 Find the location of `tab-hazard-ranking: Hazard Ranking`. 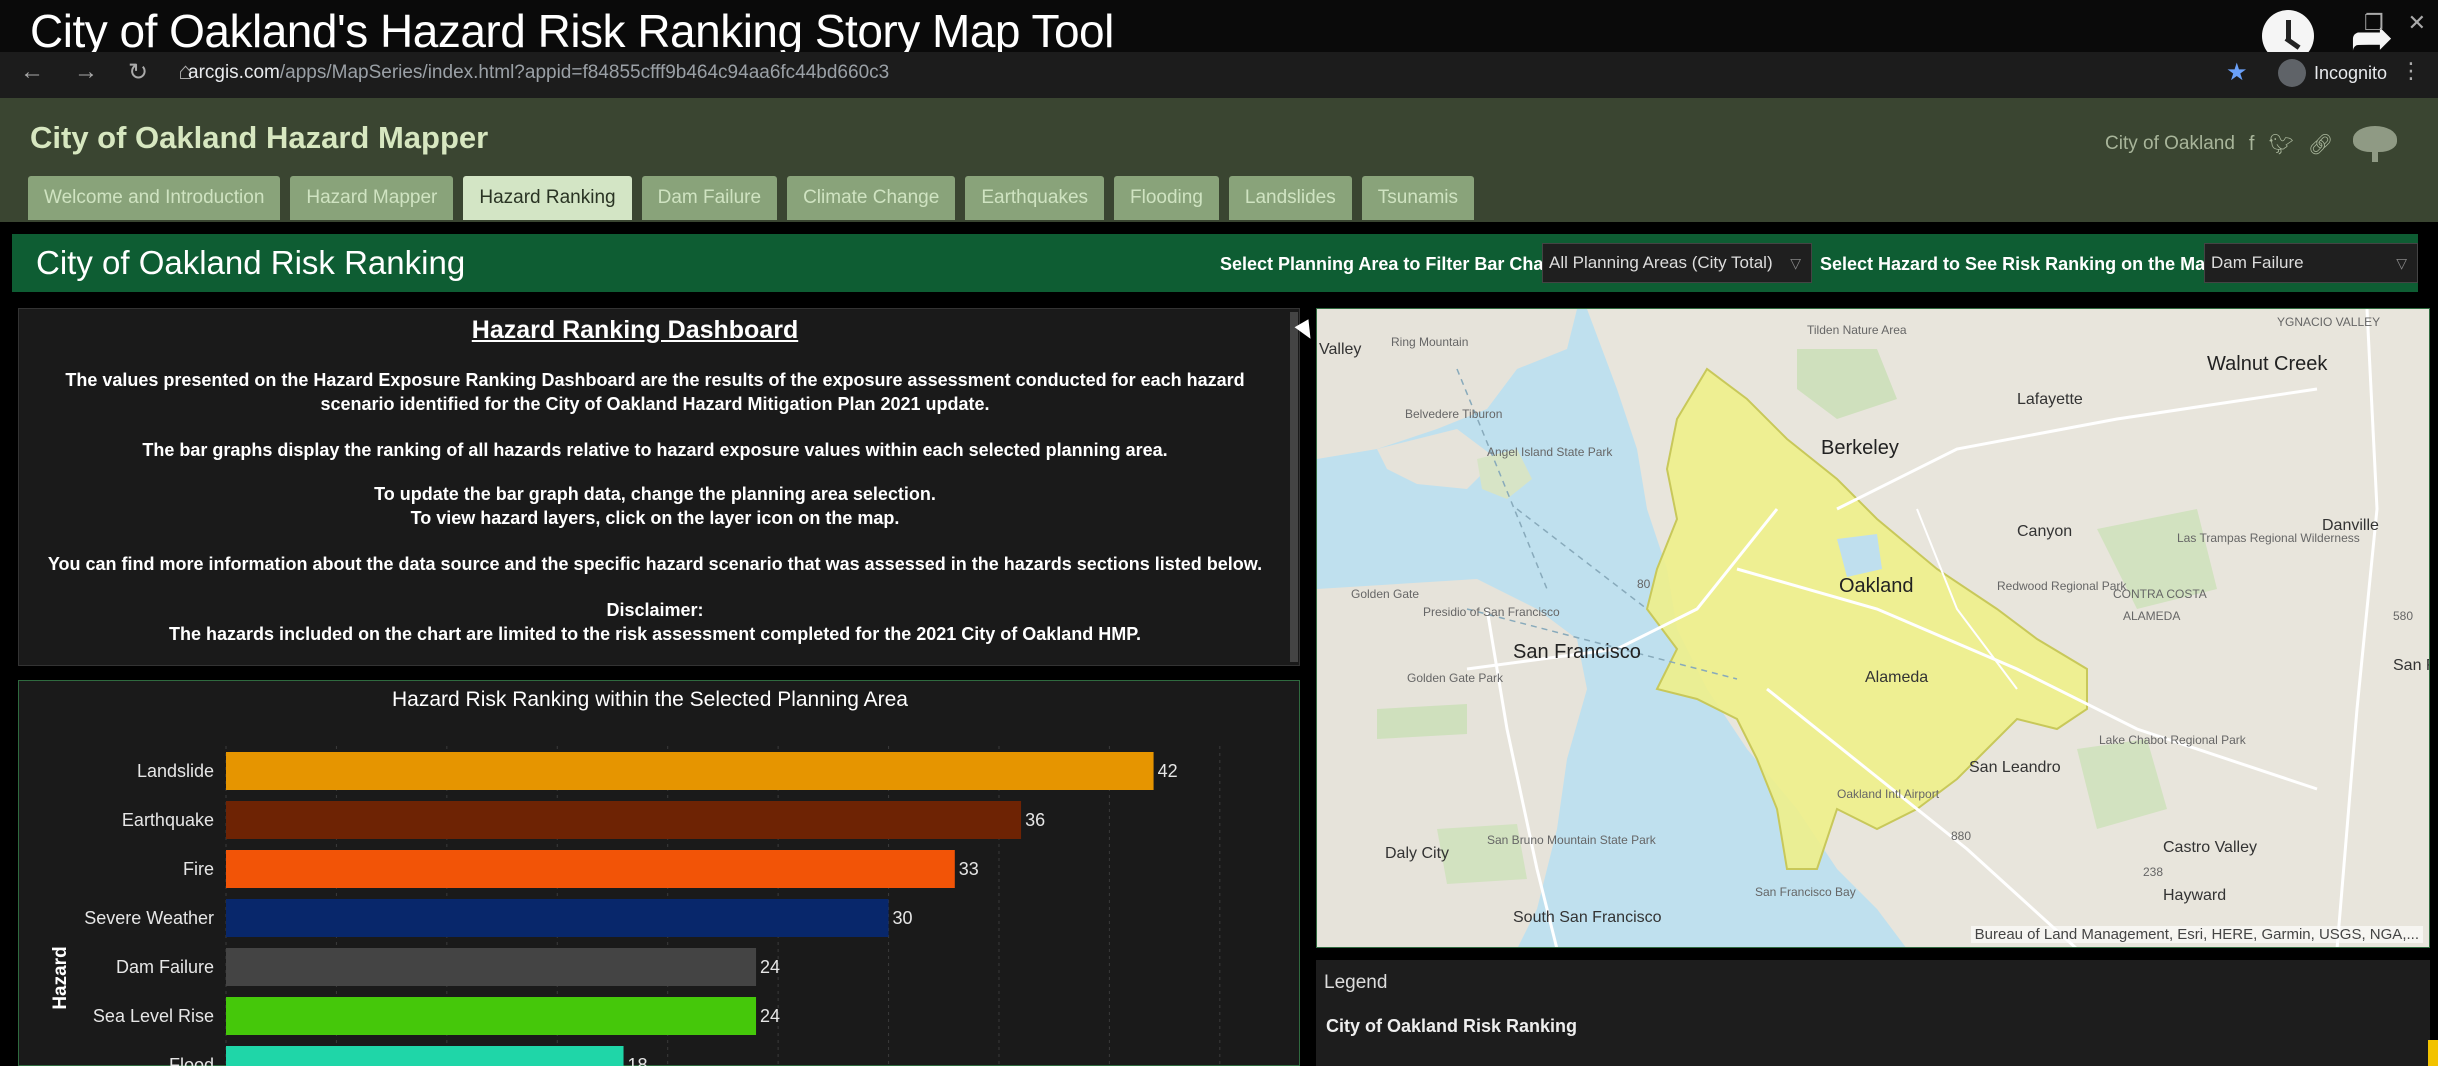

tab-hazard-ranking: Hazard Ranking is located at coordinates (547, 198).